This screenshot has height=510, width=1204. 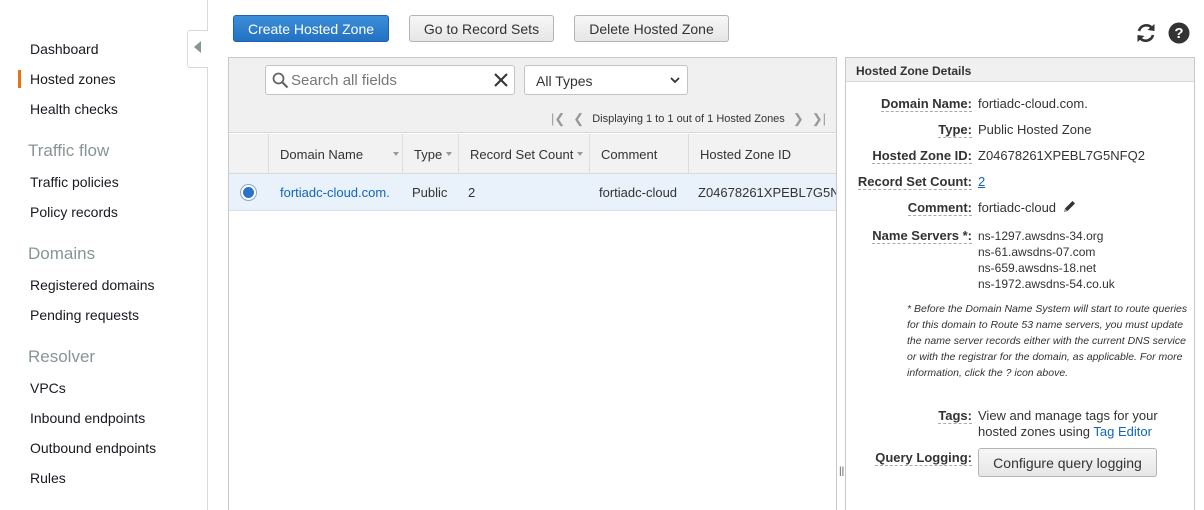 What do you see at coordinates (981, 181) in the screenshot?
I see `record-set-count-link: 2` at bounding box center [981, 181].